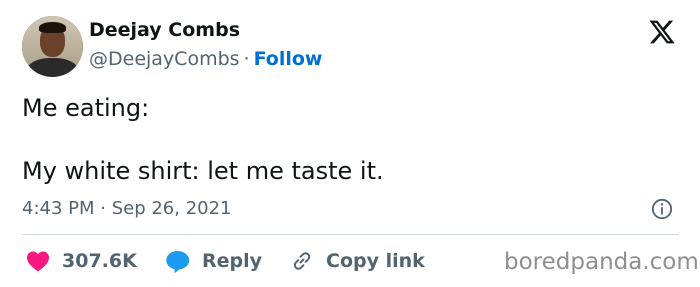 The image size is (700, 287). I want to click on reply-button: Reply, so click(213, 261).